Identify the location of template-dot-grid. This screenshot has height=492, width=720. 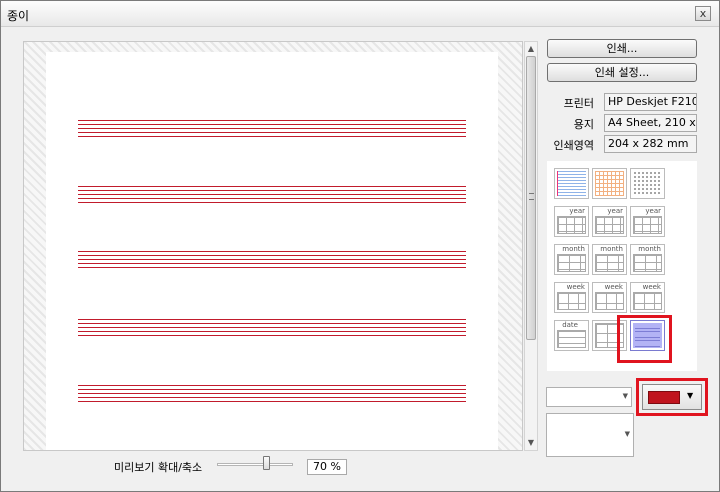
(647, 183).